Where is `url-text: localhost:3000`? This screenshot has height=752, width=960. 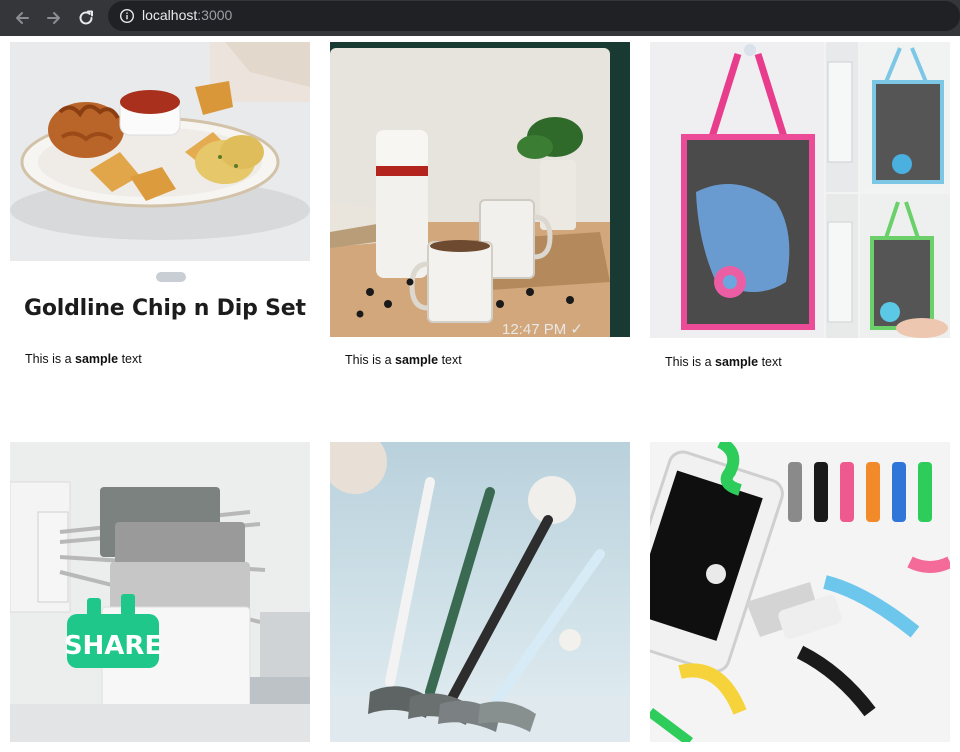 url-text: localhost:3000 is located at coordinates (187, 15).